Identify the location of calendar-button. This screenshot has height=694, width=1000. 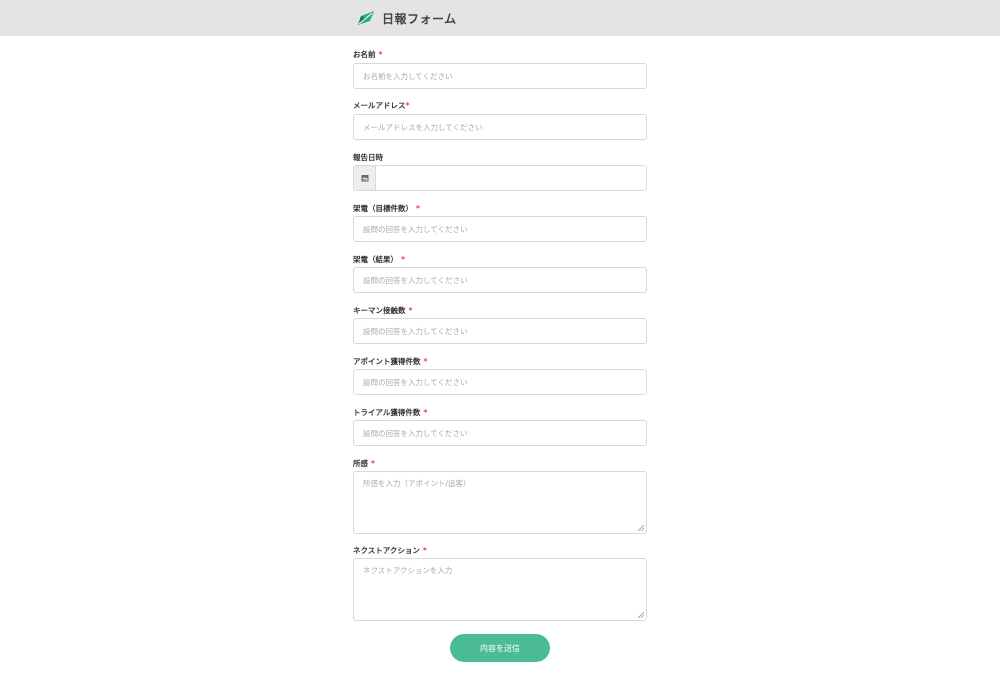
(365, 178).